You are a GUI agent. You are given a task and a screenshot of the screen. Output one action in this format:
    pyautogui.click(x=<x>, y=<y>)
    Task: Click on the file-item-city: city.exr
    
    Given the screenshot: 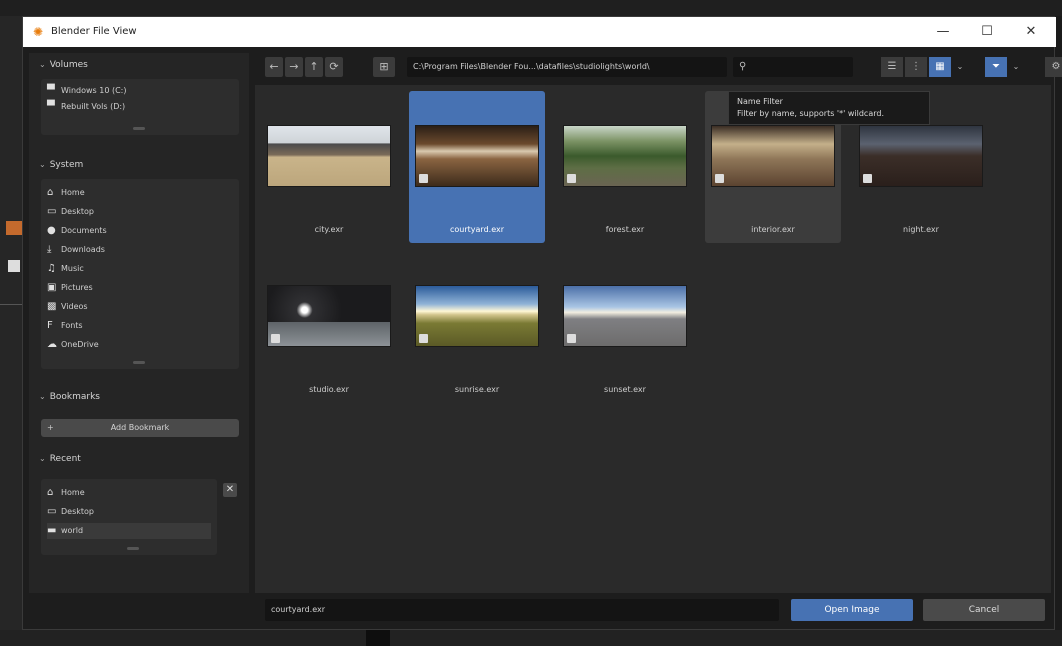 What is the action you would take?
    pyautogui.click(x=329, y=167)
    